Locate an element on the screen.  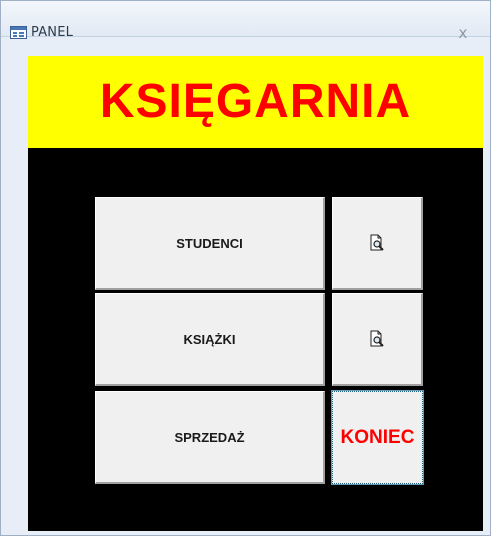
koniec-button: KONIEC is located at coordinates (377, 437).